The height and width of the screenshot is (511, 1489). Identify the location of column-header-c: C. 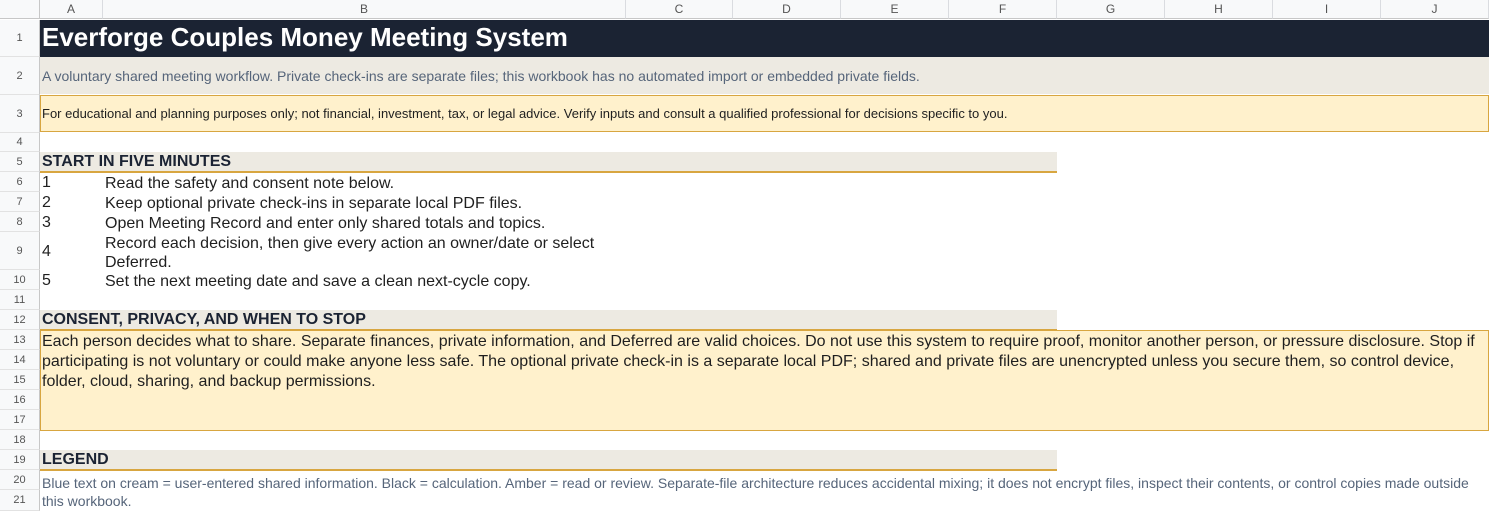
(679, 9).